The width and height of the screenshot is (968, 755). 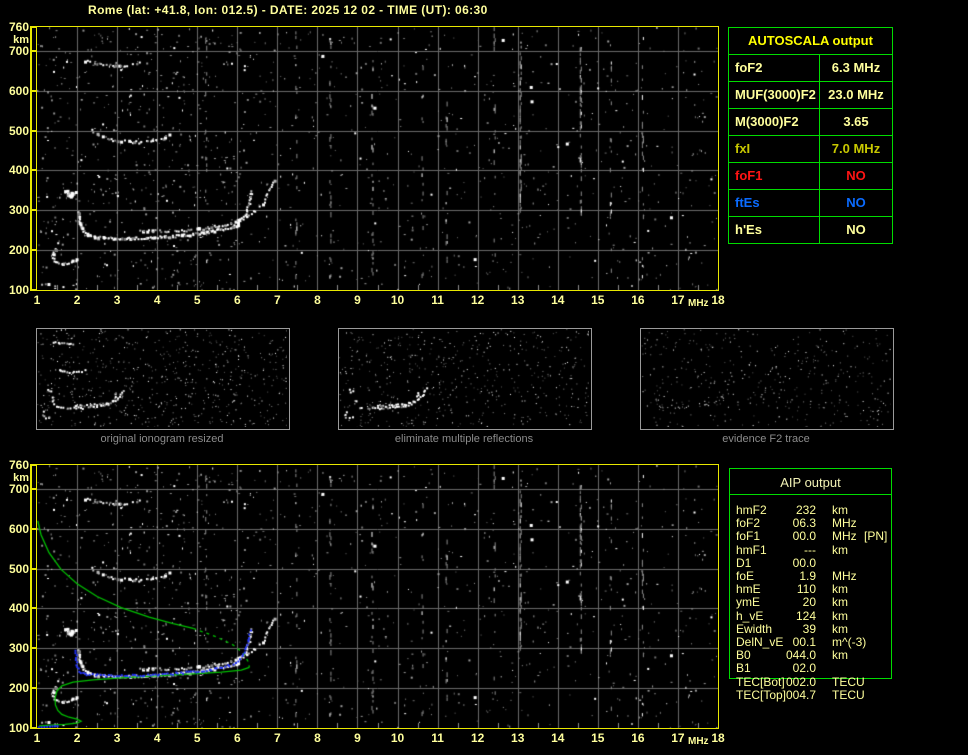 What do you see at coordinates (774, 203) in the screenshot?
I see `autoscala-row-label: ftEs` at bounding box center [774, 203].